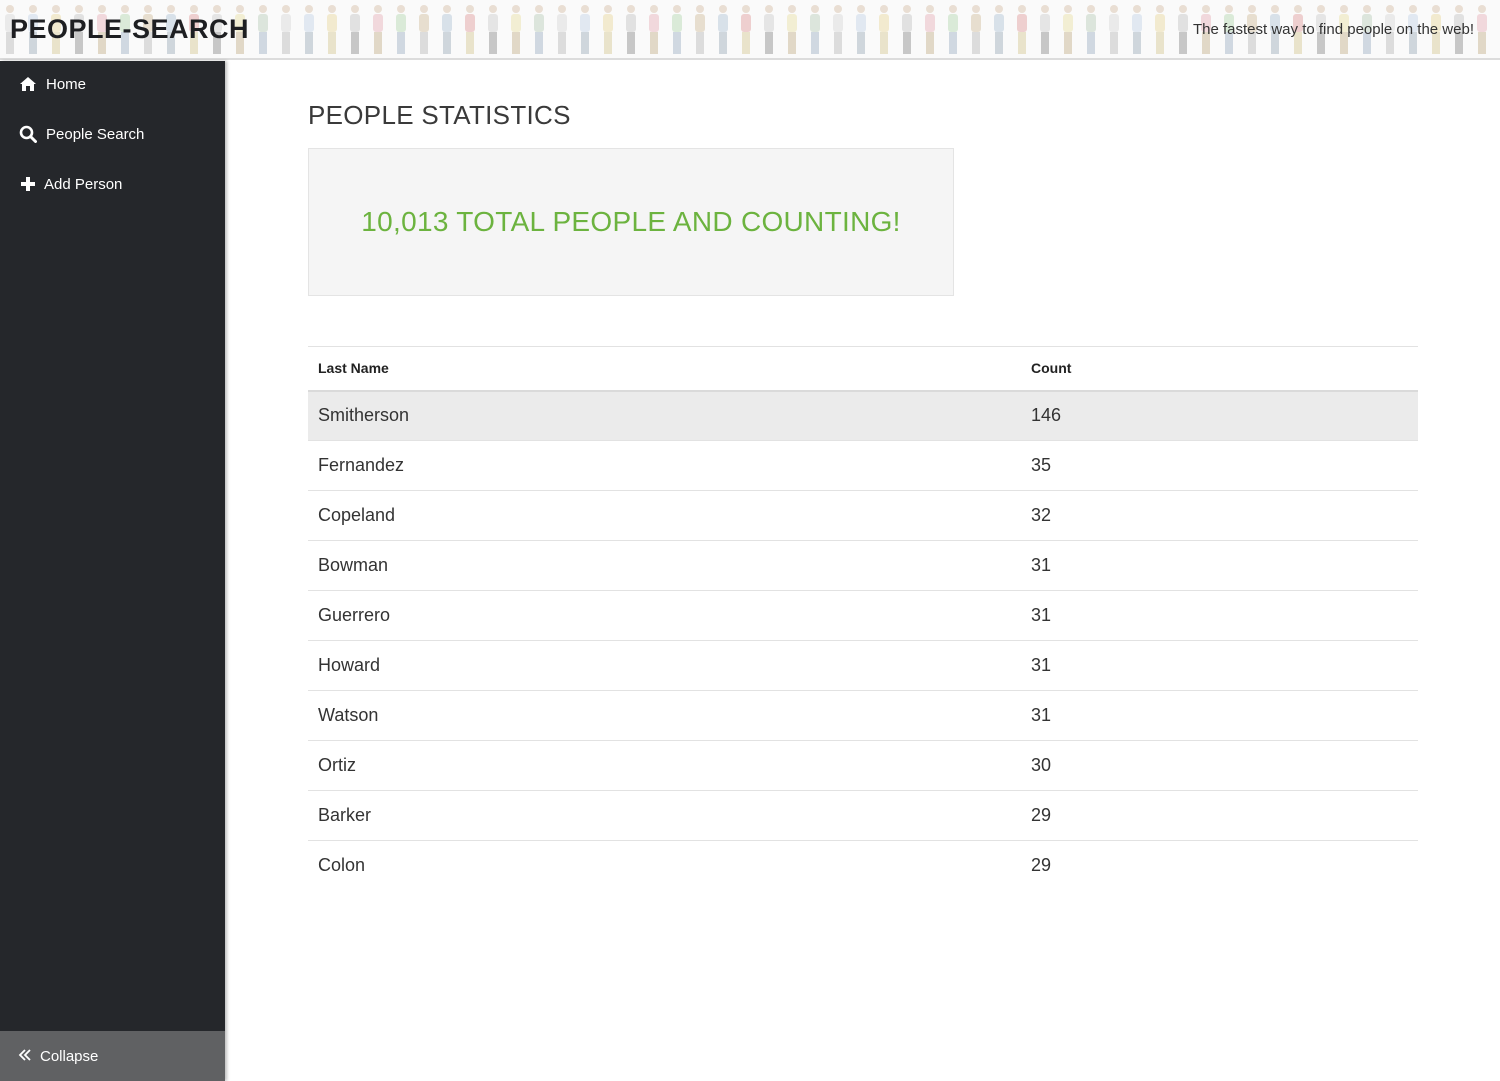  Describe the element at coordinates (129, 29) in the screenshot. I see `site-logo: PEOPLE-SEARCH` at that location.